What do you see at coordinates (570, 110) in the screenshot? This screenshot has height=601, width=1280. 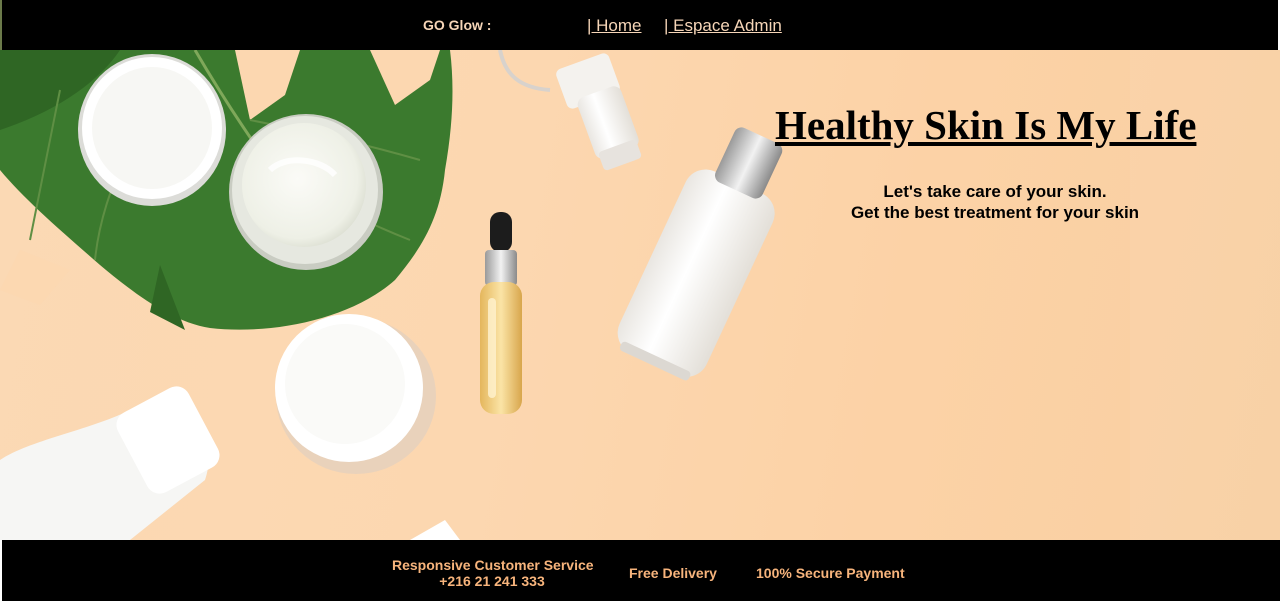 I see `spray-pump` at bounding box center [570, 110].